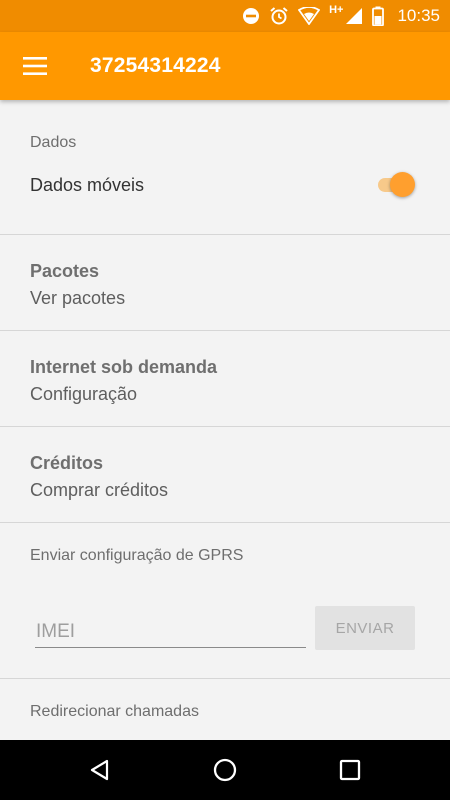 The height and width of the screenshot is (800, 450). What do you see at coordinates (225, 475) in the screenshot?
I see `list-item-credits: Créditos Comprar créditos` at bounding box center [225, 475].